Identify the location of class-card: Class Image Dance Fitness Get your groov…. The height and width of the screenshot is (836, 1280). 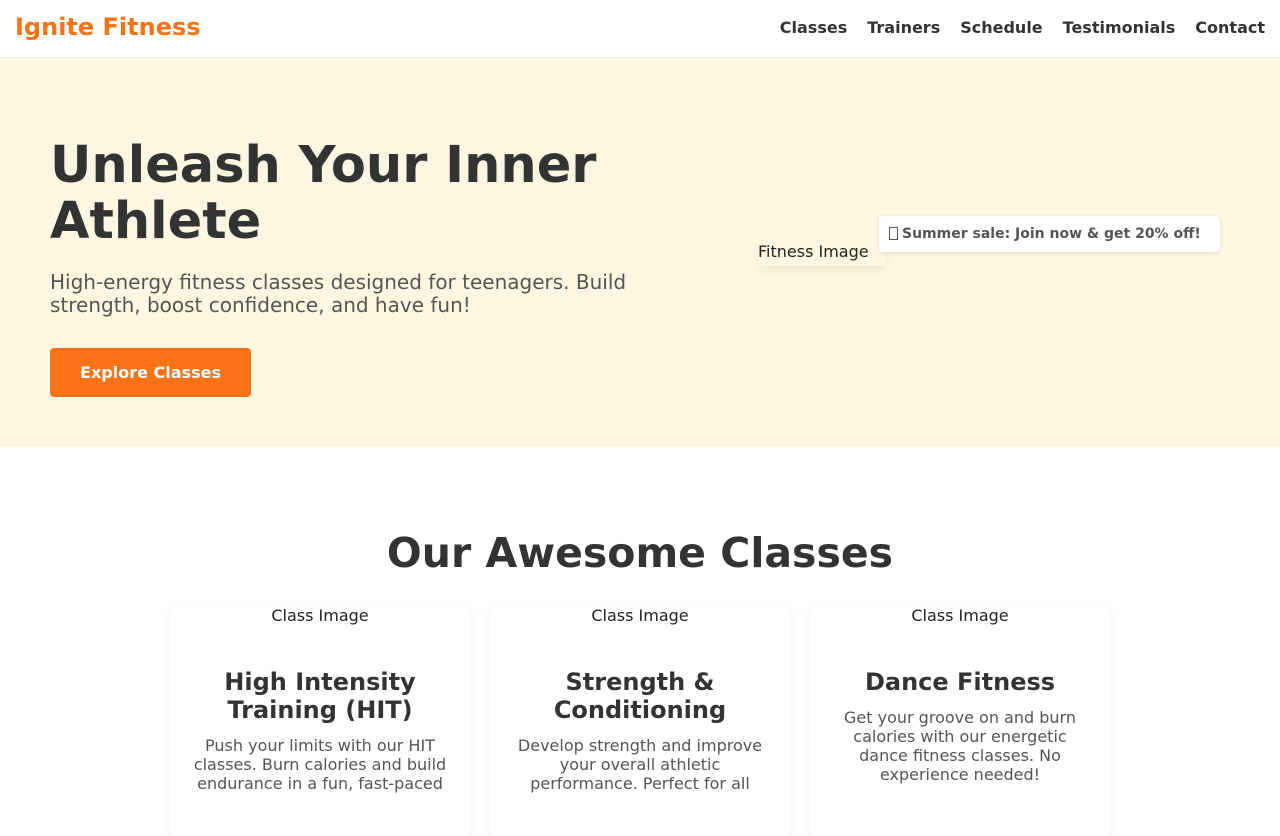
(960, 721).